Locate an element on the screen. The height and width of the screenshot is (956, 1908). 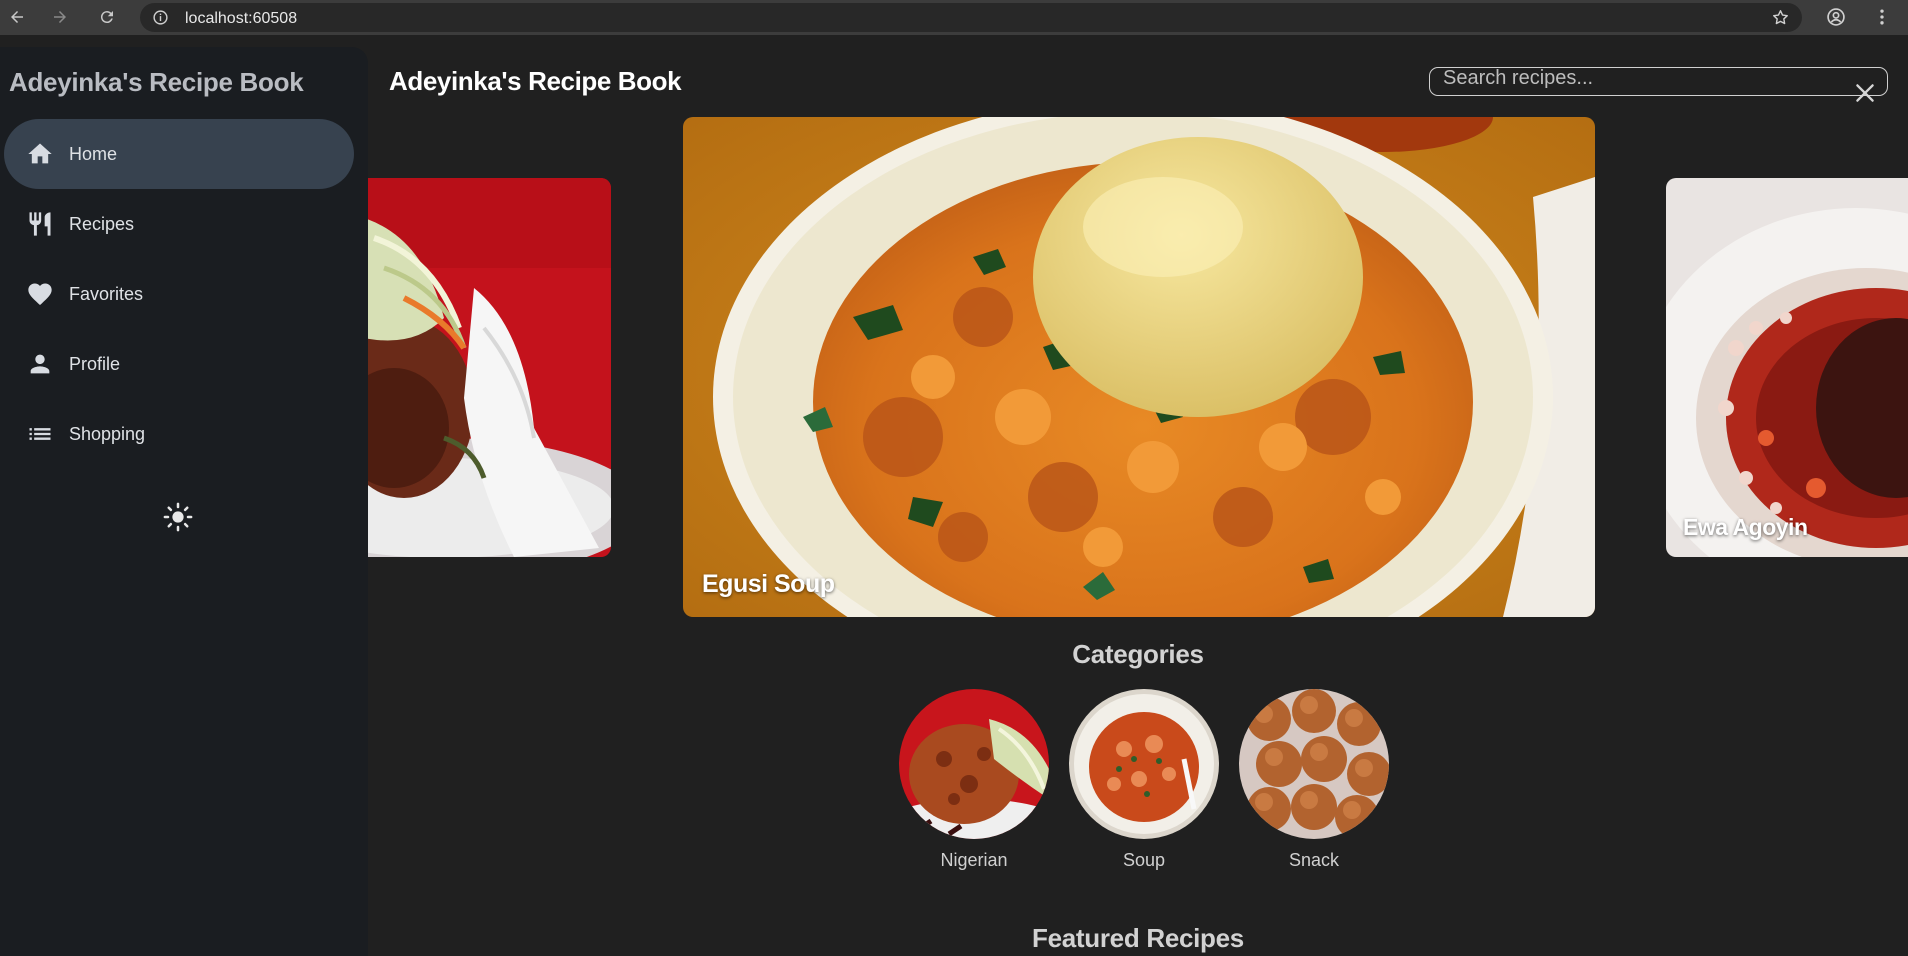
list-icon is located at coordinates (40, 434).